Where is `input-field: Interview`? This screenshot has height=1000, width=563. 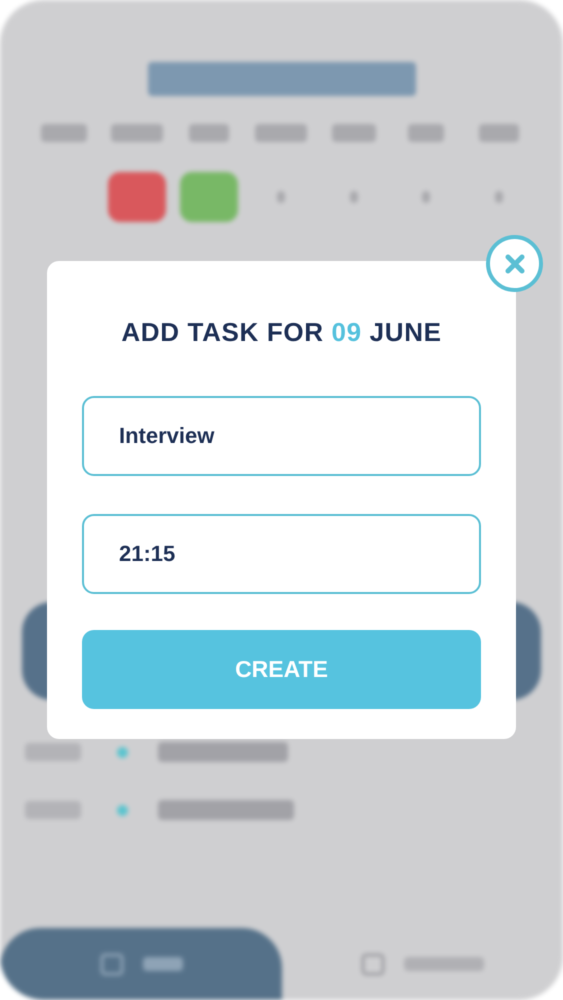 input-field: Interview is located at coordinates (281, 436).